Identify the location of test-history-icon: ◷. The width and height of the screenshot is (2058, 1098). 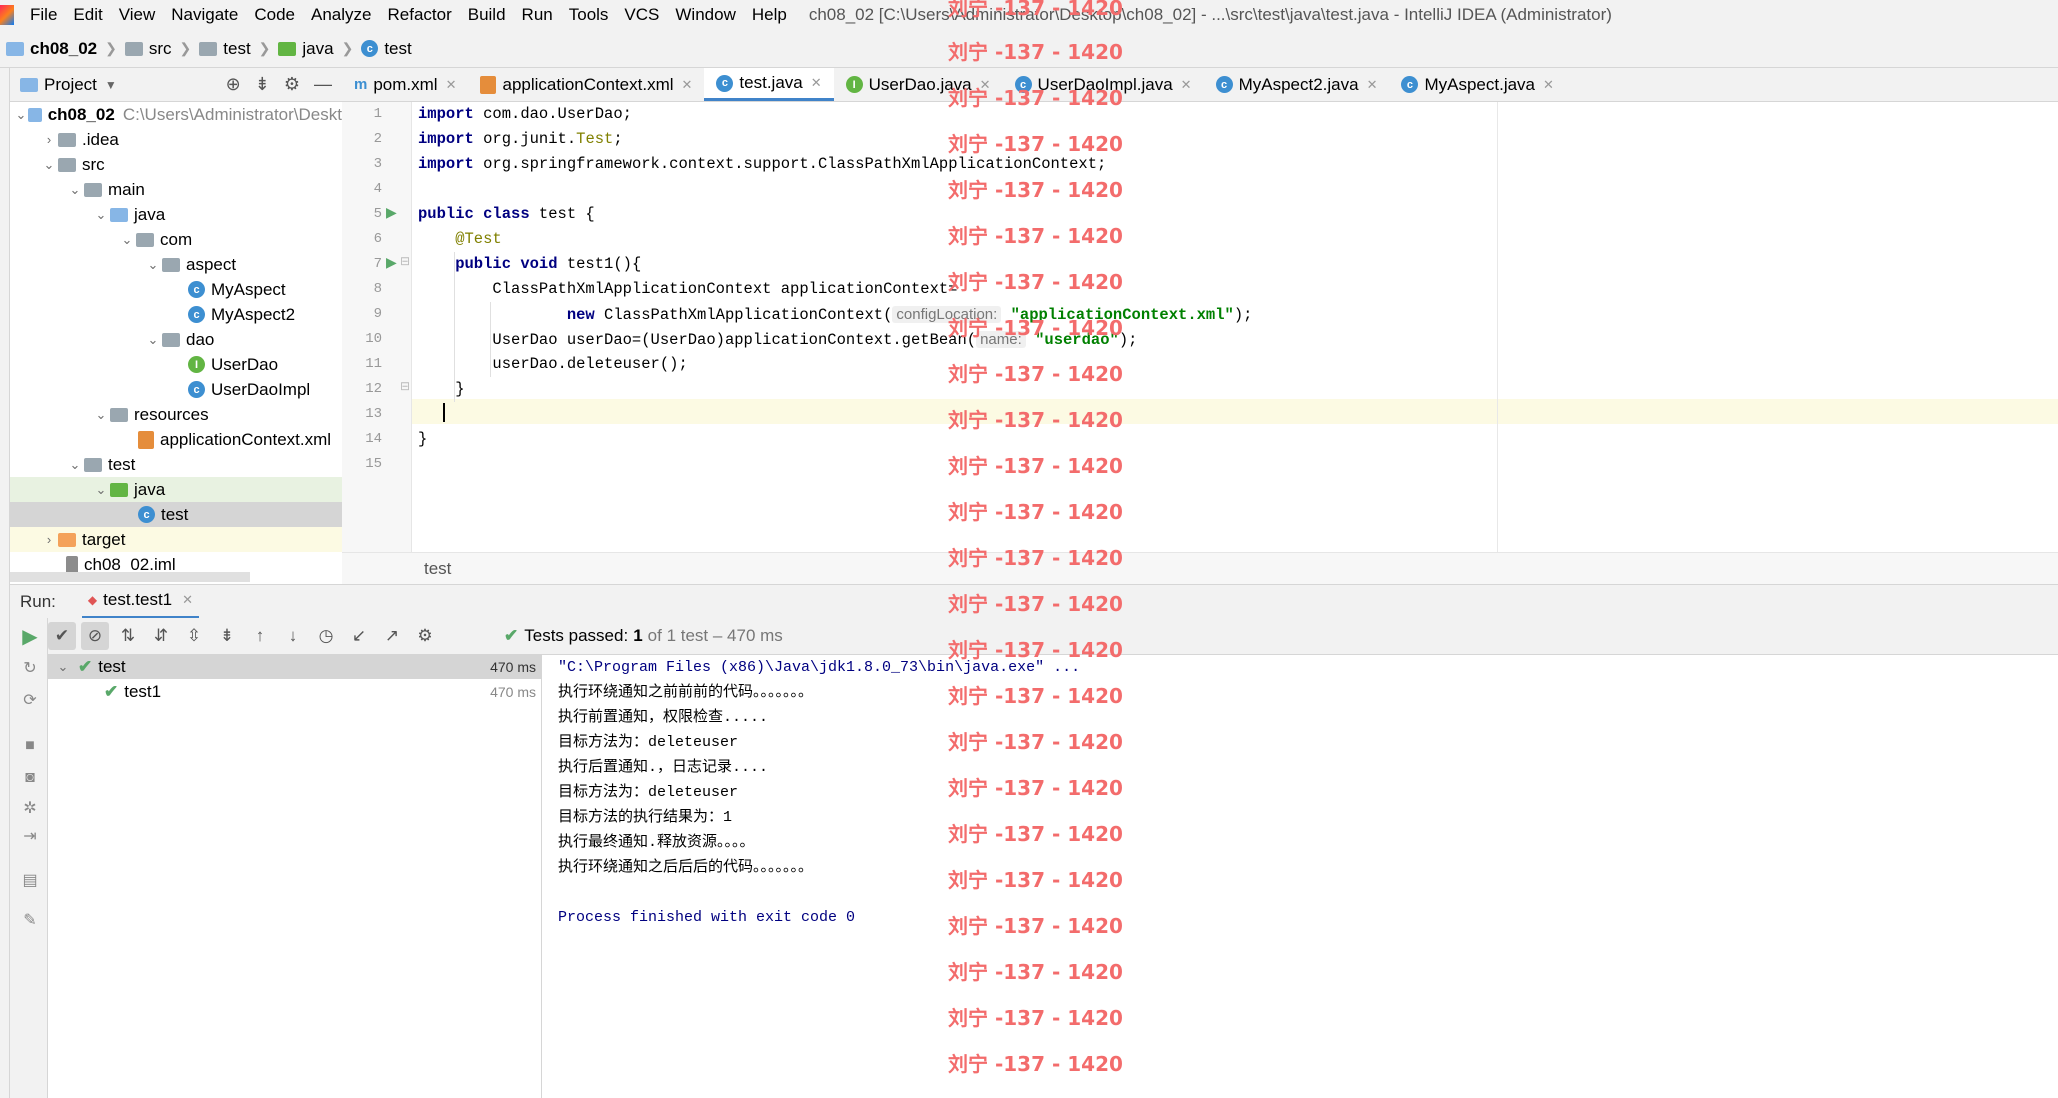
(326, 636).